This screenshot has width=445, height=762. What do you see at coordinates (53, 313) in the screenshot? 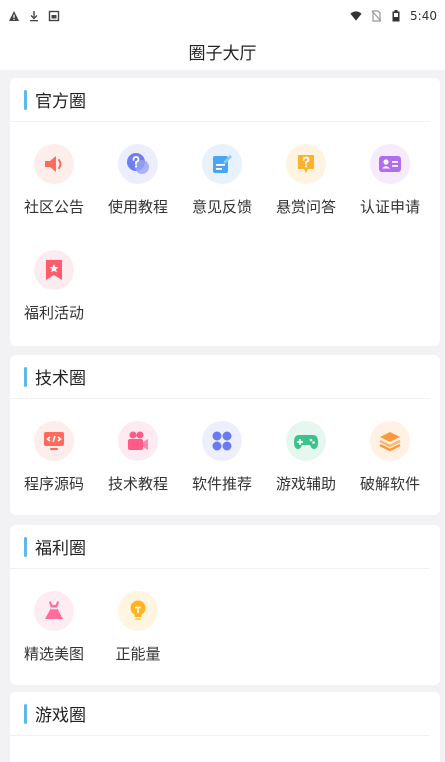
I see `circle-item-label: 福利活动` at bounding box center [53, 313].